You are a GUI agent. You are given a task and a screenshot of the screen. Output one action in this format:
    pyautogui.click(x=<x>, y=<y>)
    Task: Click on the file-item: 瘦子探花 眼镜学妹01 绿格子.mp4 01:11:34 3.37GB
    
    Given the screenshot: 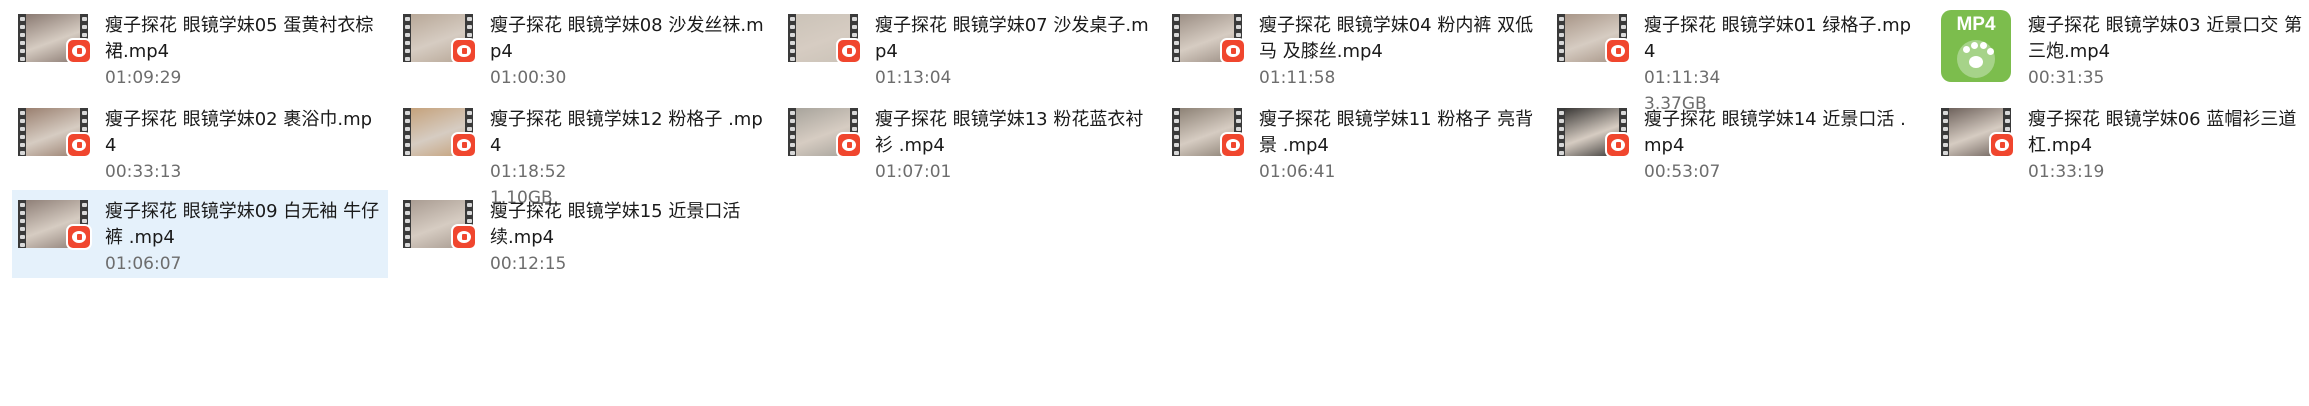 What is the action you would take?
    pyautogui.click(x=1739, y=59)
    